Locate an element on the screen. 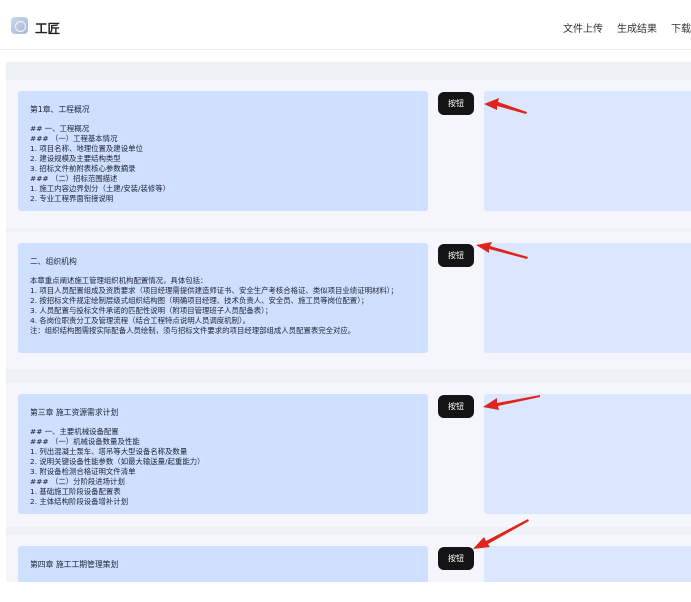  nav-download-result: 下载结果 is located at coordinates (681, 27).